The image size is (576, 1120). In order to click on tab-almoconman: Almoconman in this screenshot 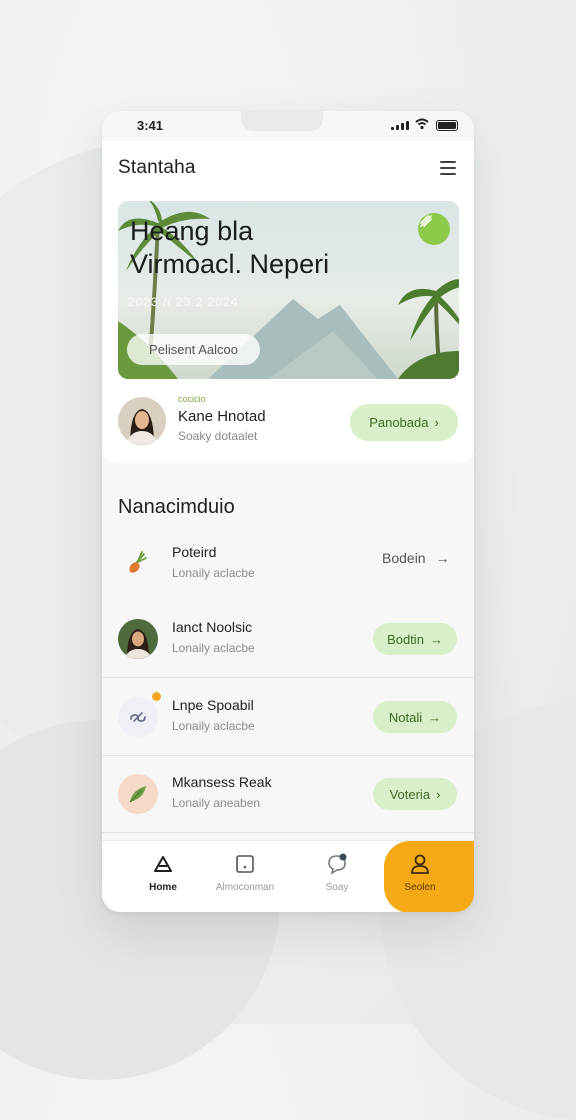, I will do `click(245, 876)`.